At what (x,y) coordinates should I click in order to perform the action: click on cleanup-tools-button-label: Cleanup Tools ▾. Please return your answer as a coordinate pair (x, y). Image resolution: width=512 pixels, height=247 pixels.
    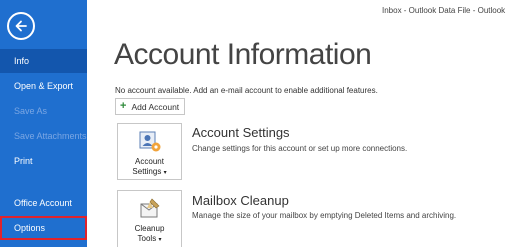
    Looking at the image, I should click on (149, 233).